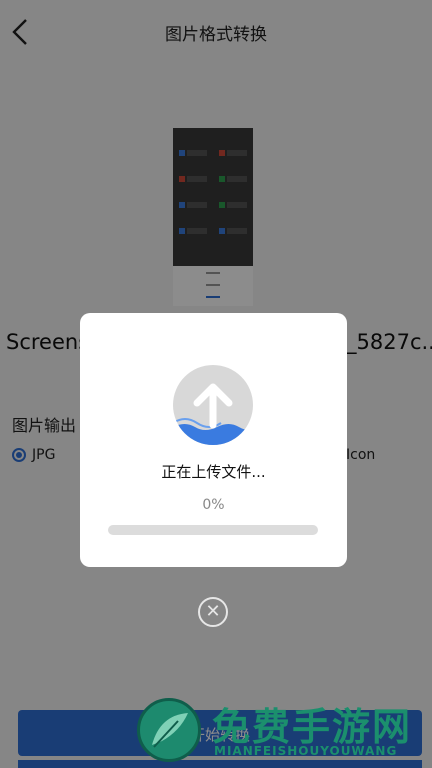 This screenshot has width=432, height=768. I want to click on upload-icon, so click(213, 405).